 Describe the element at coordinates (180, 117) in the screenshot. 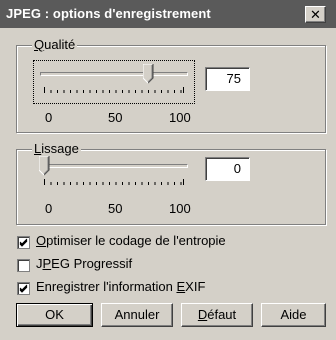

I see `quality-scale-100: 100` at that location.